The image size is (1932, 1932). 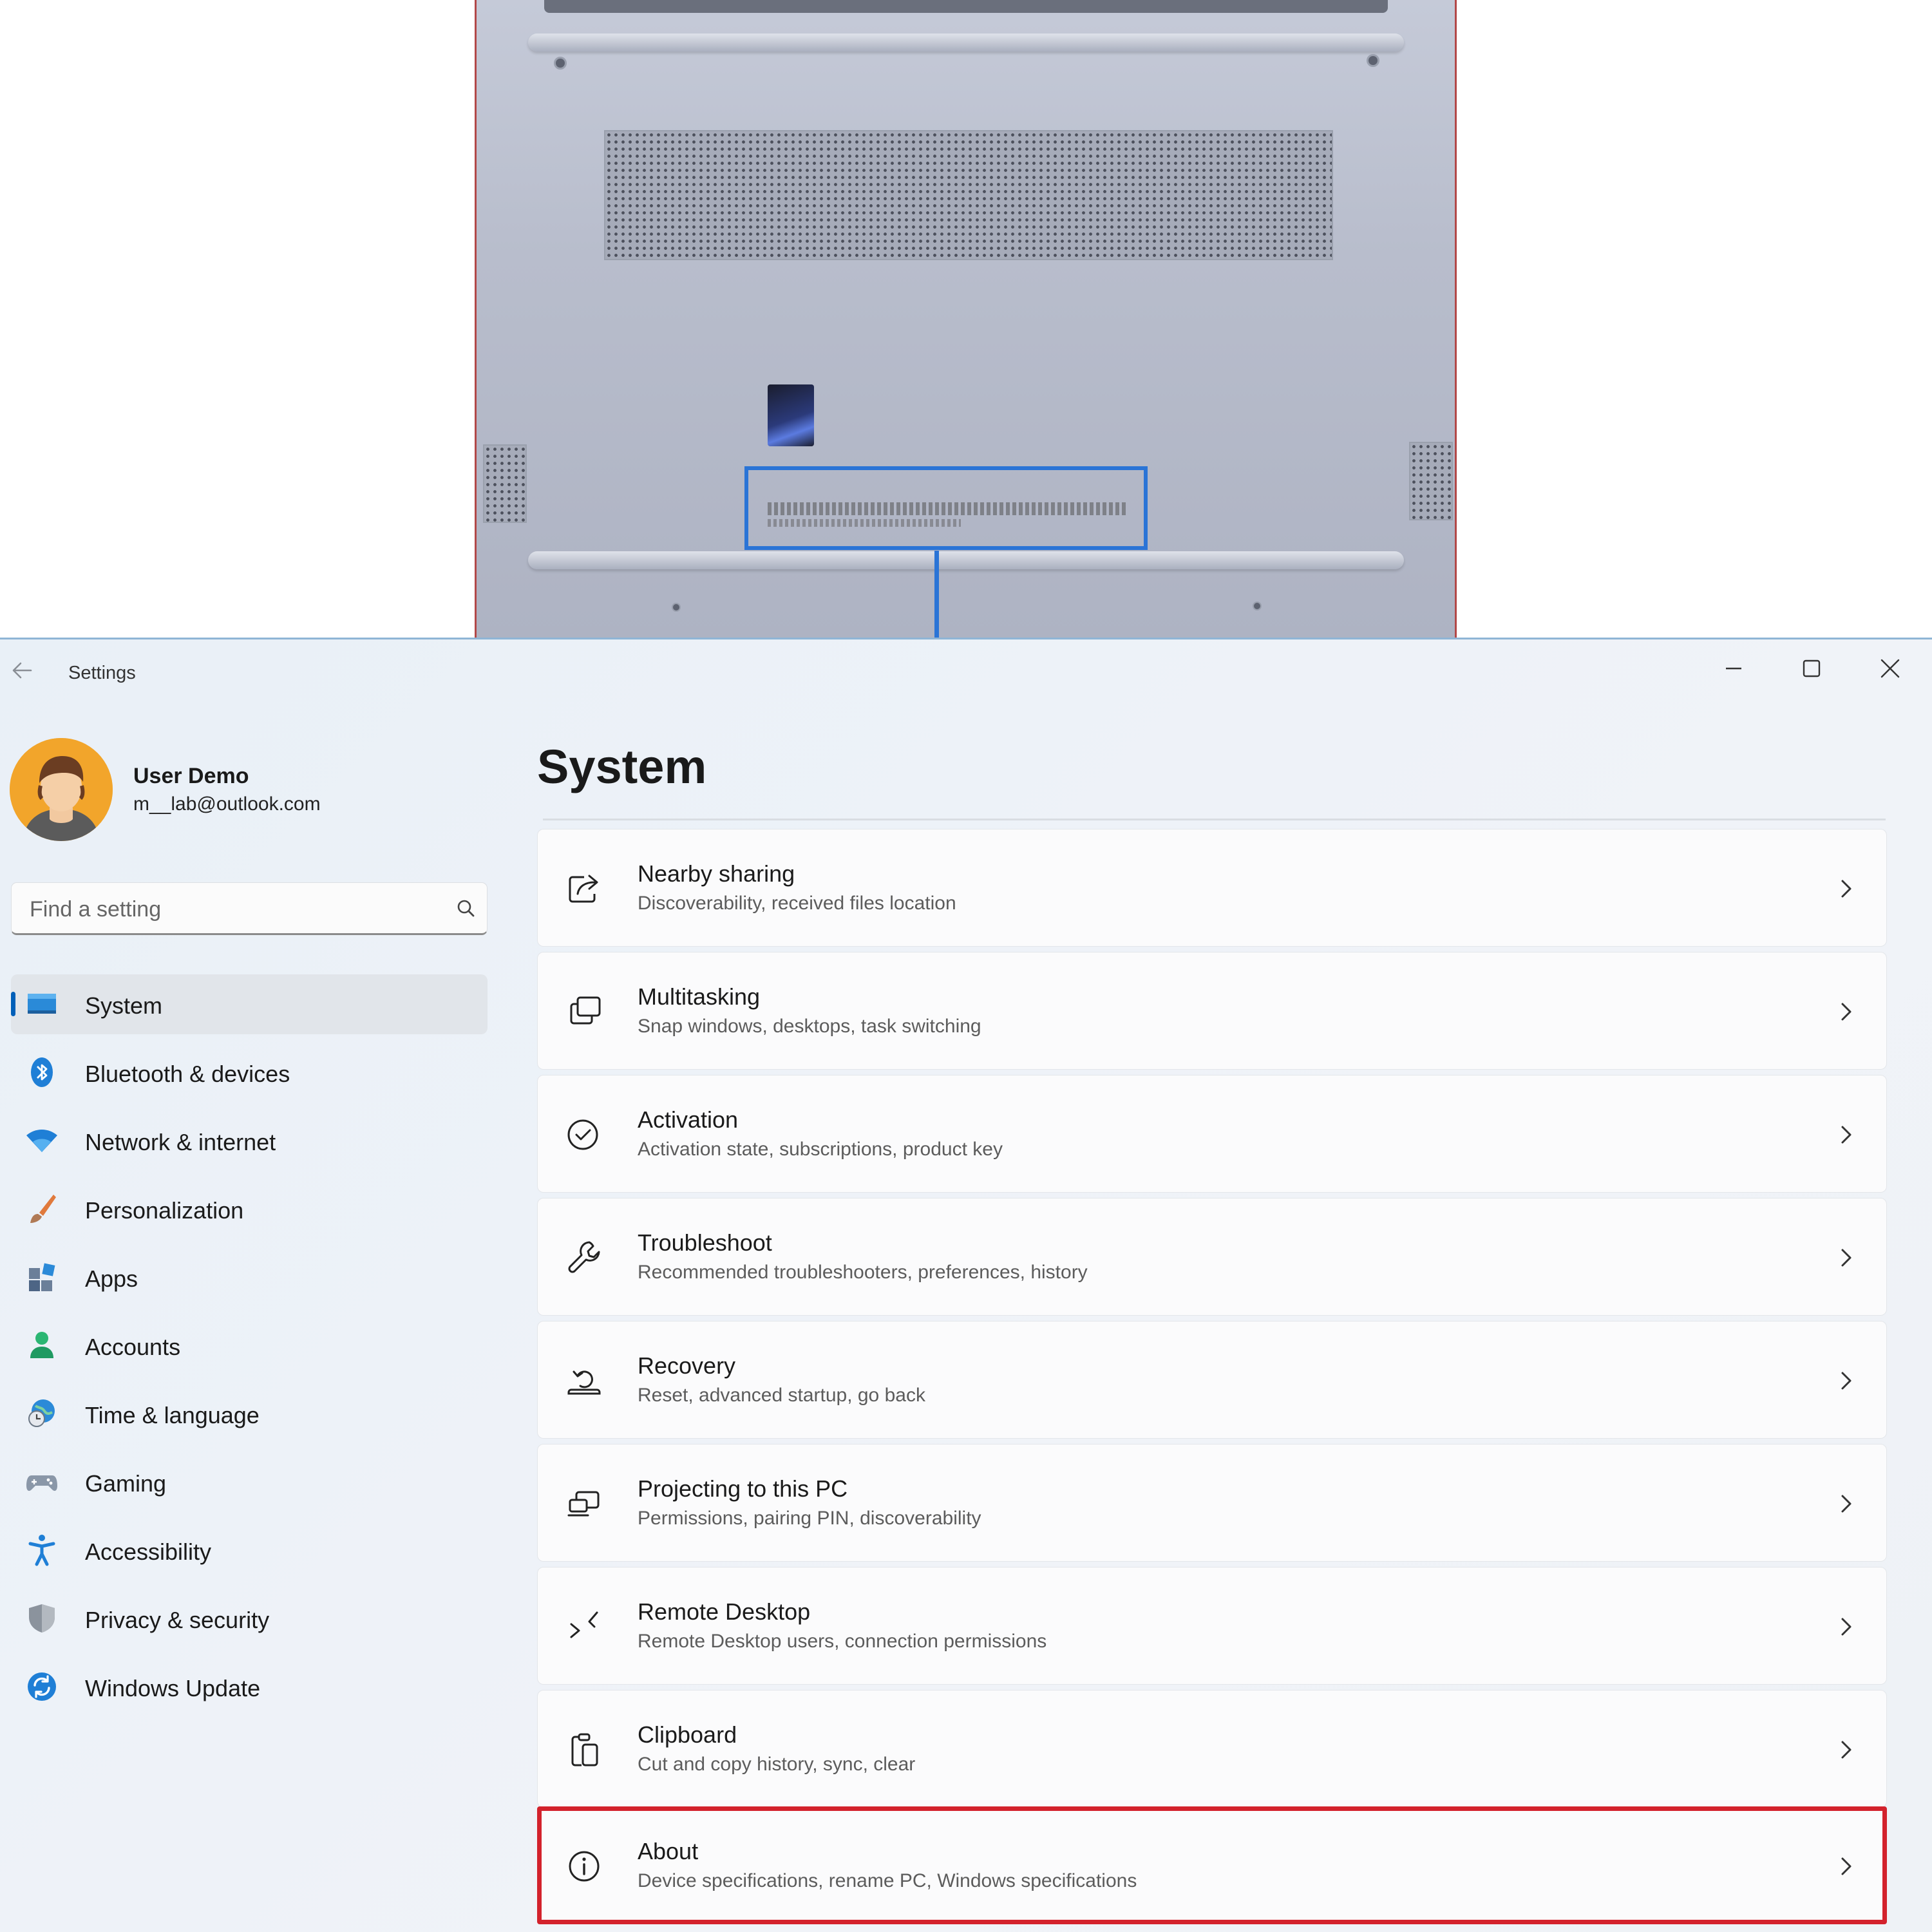 What do you see at coordinates (13, 1004) in the screenshot?
I see `selection-indicator` at bounding box center [13, 1004].